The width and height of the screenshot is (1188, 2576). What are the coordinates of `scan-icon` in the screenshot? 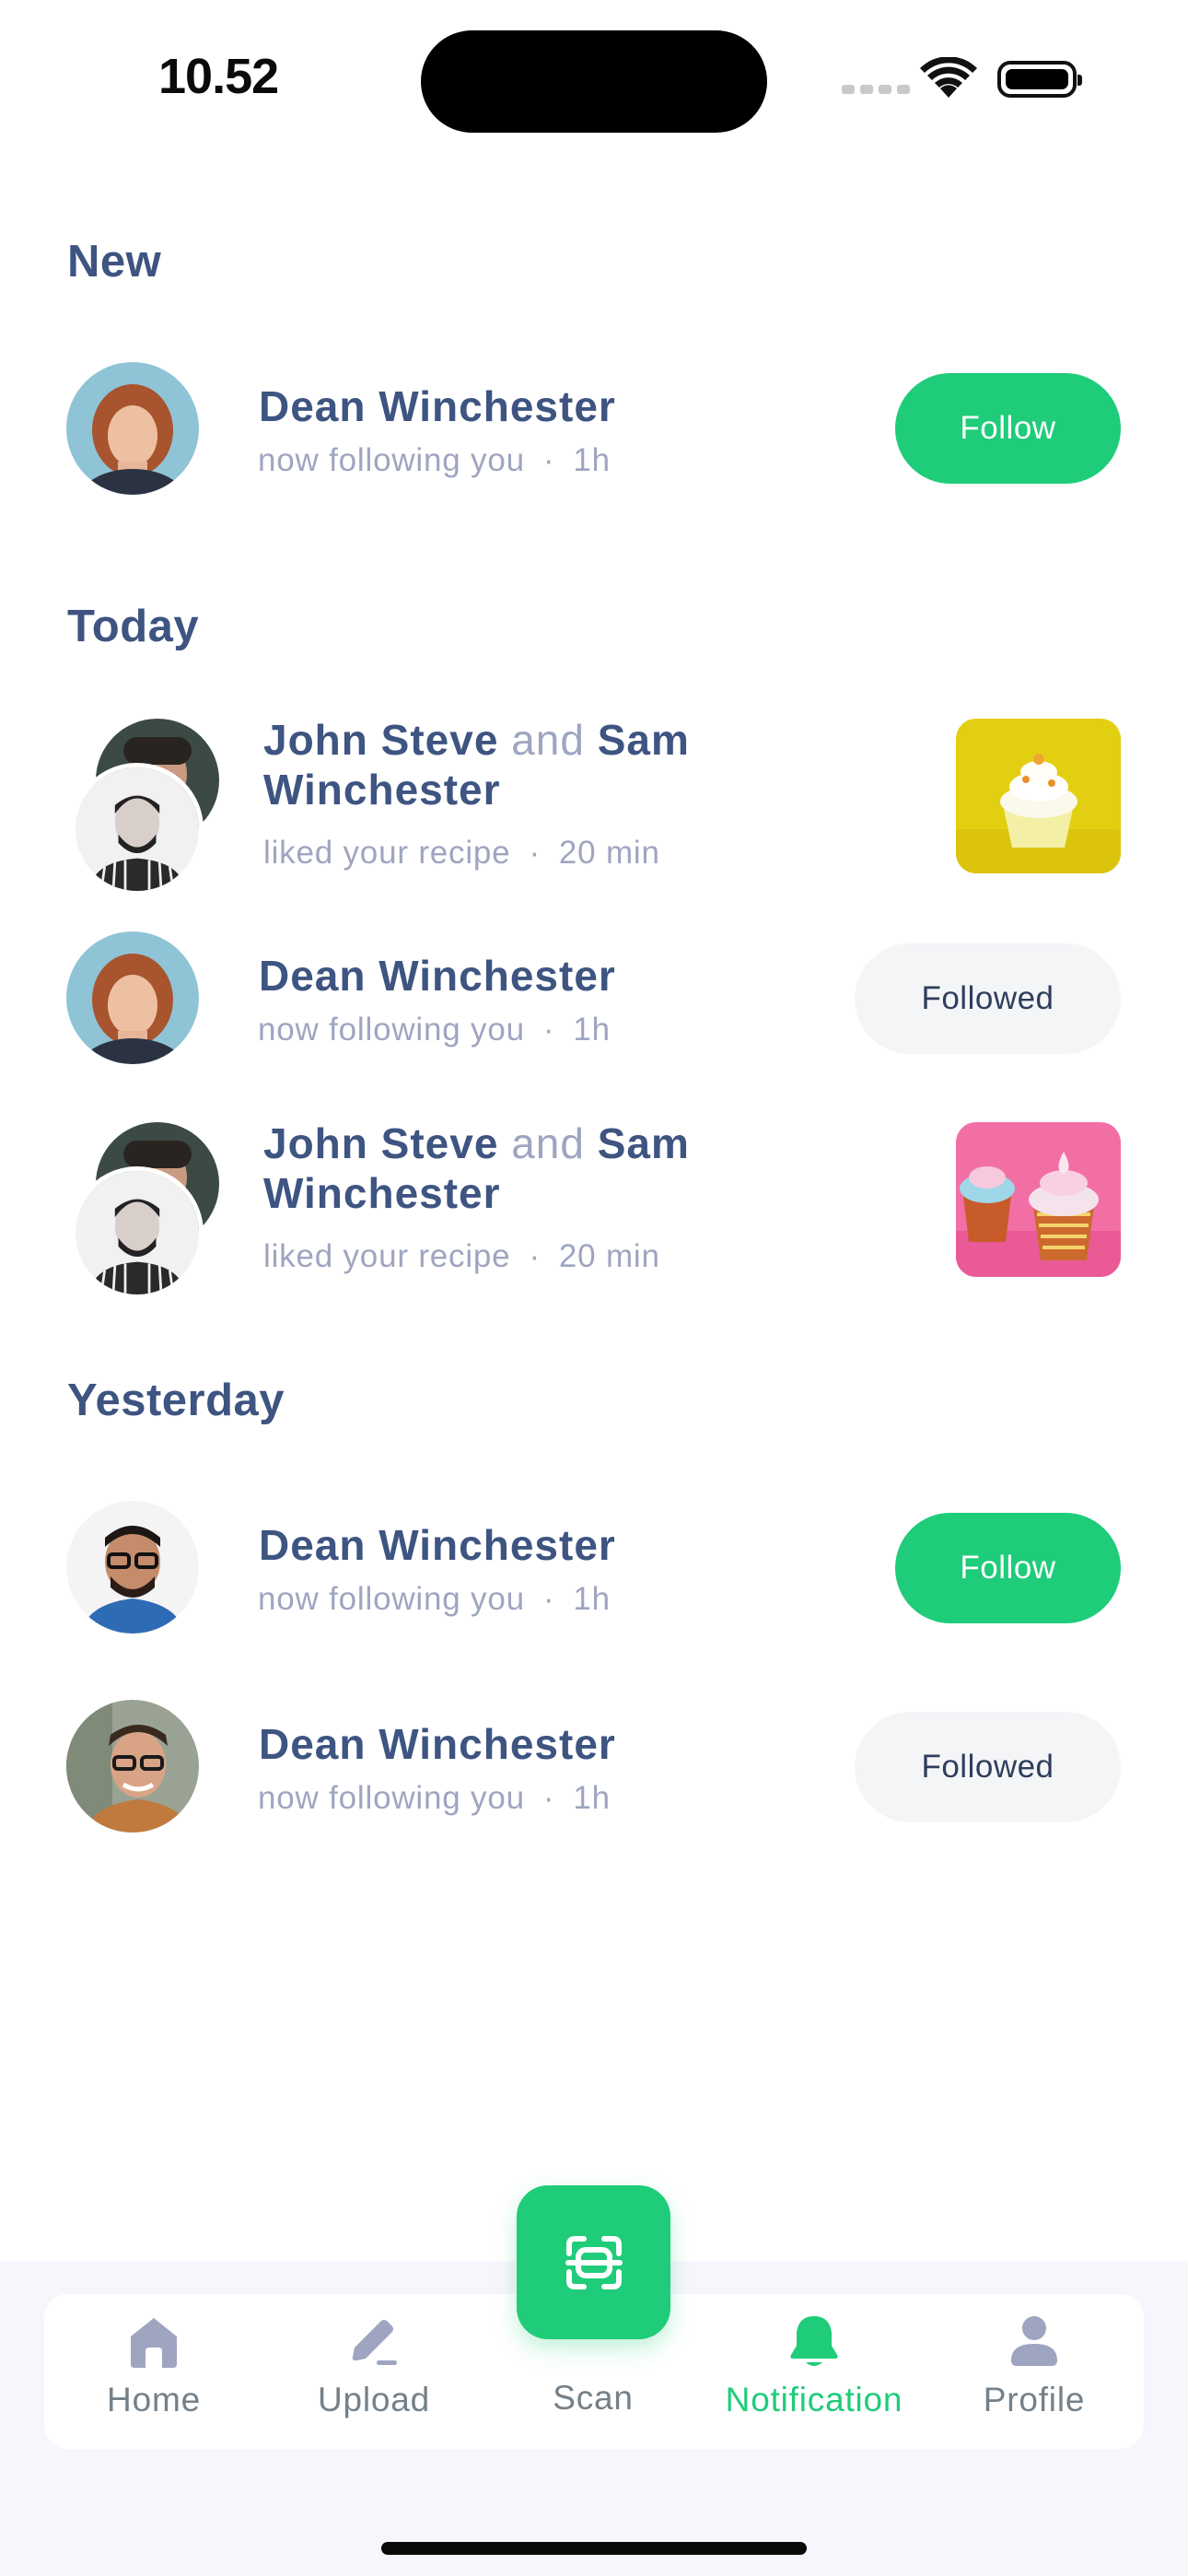 It's located at (594, 2262).